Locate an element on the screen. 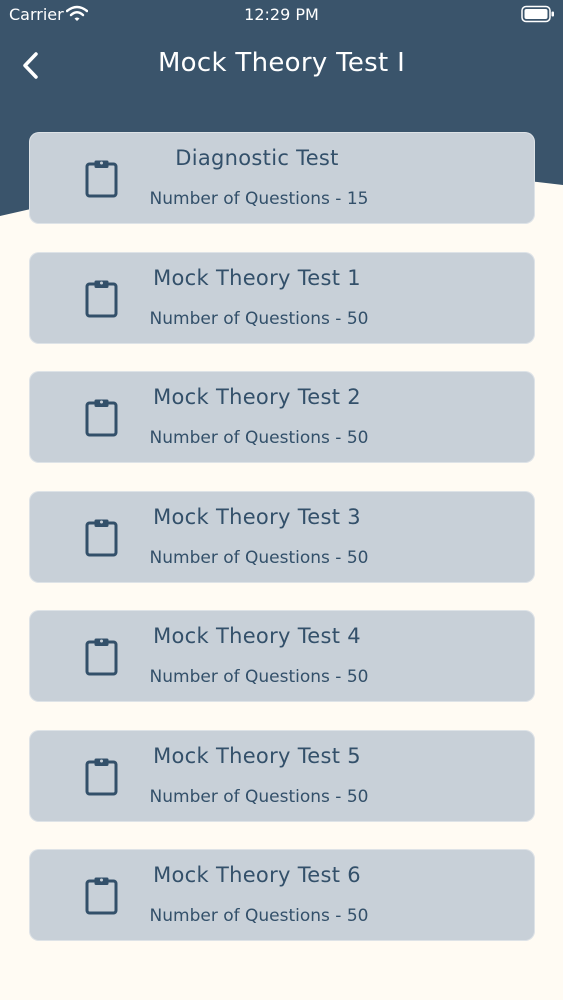  test-title: Mock Theory Test 3 is located at coordinates (257, 516).